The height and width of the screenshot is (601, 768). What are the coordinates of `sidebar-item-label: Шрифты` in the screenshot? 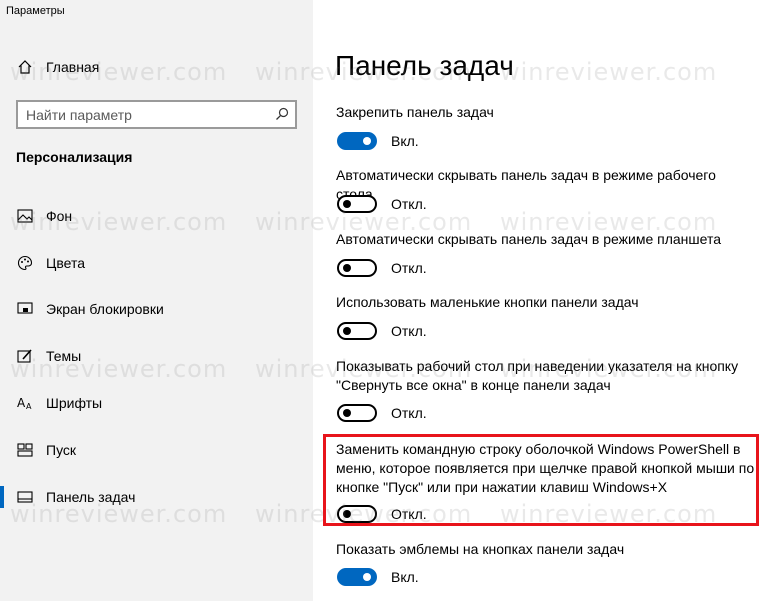 It's located at (74, 403).